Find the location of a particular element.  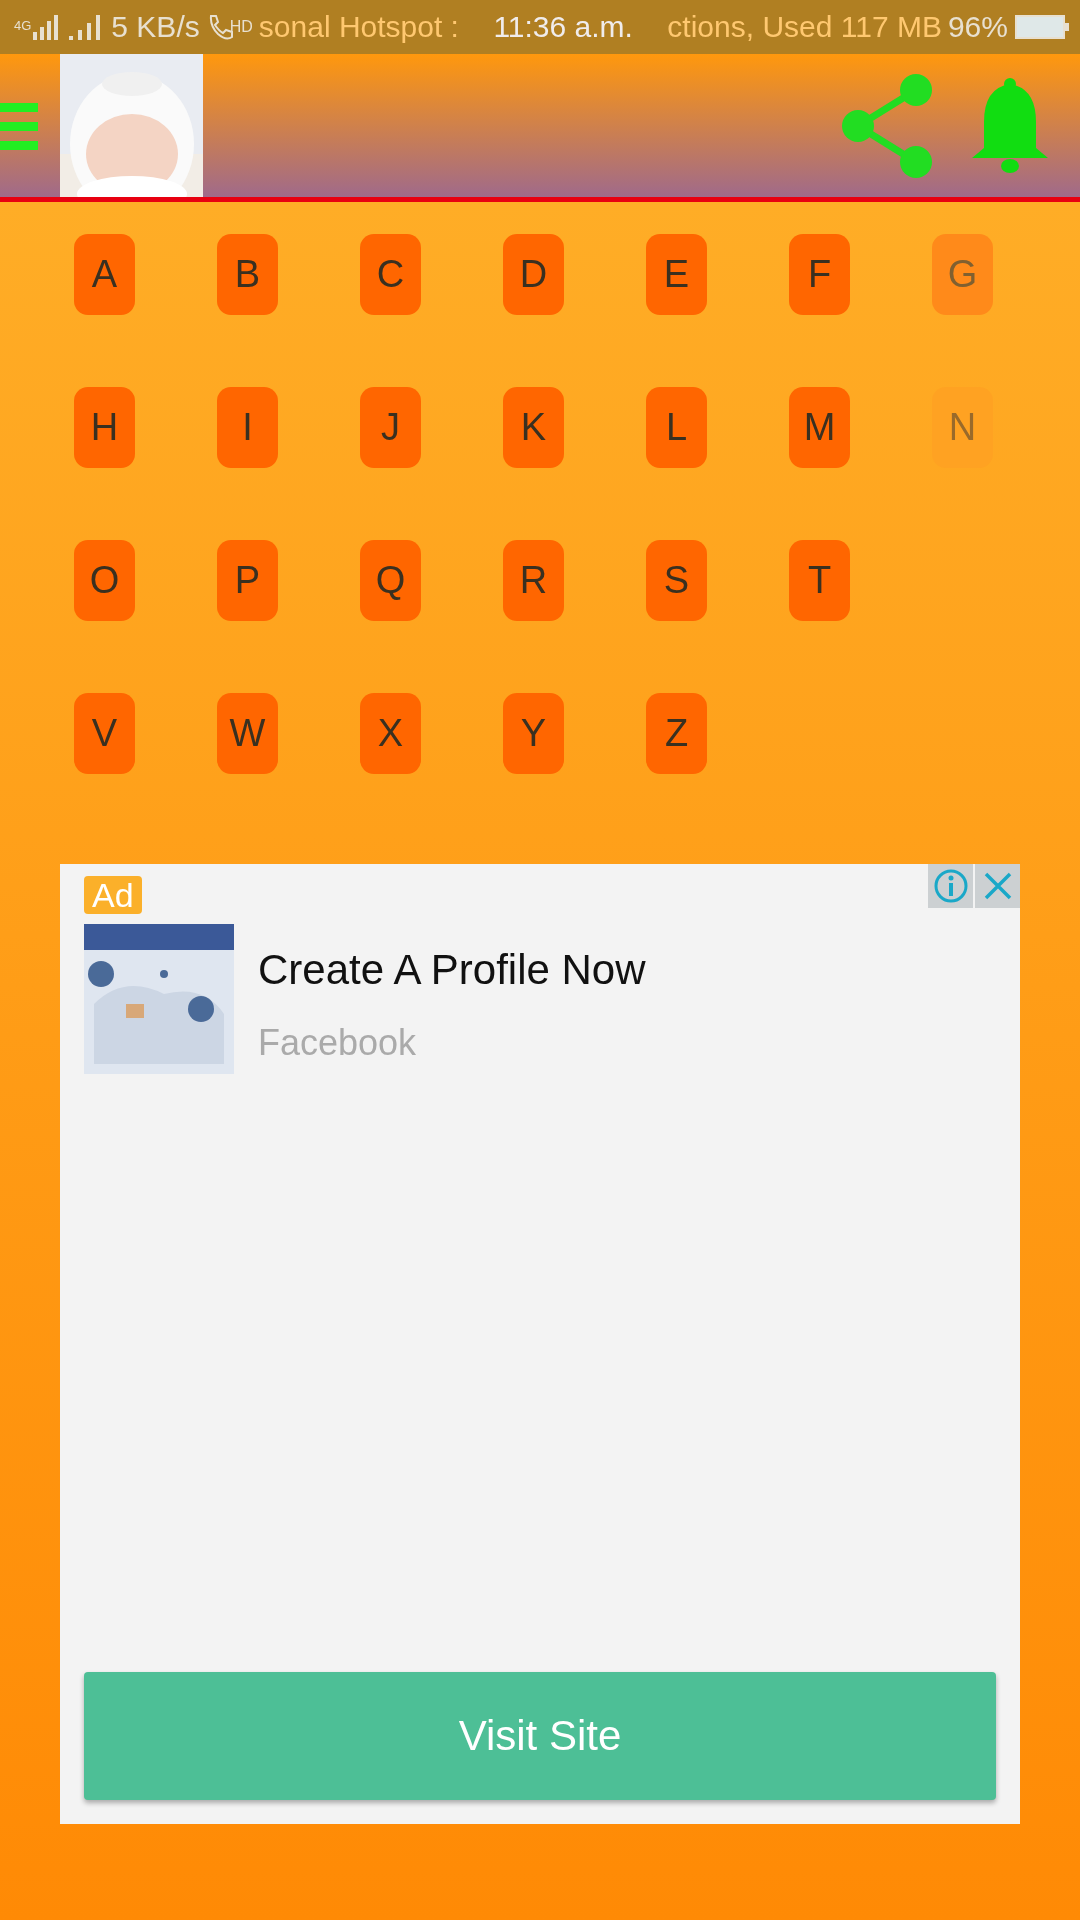

letter-button: K is located at coordinates (533, 427).